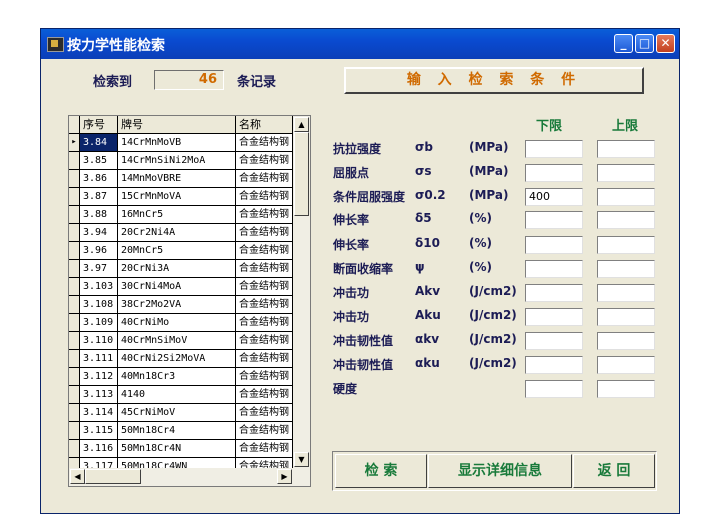 The width and height of the screenshot is (725, 515). I want to click on cell-index: 3.108, so click(99, 305).